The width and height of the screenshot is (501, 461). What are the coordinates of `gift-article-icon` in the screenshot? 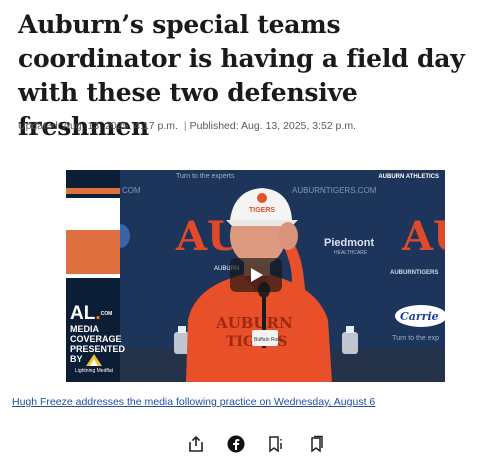 It's located at (275, 444).